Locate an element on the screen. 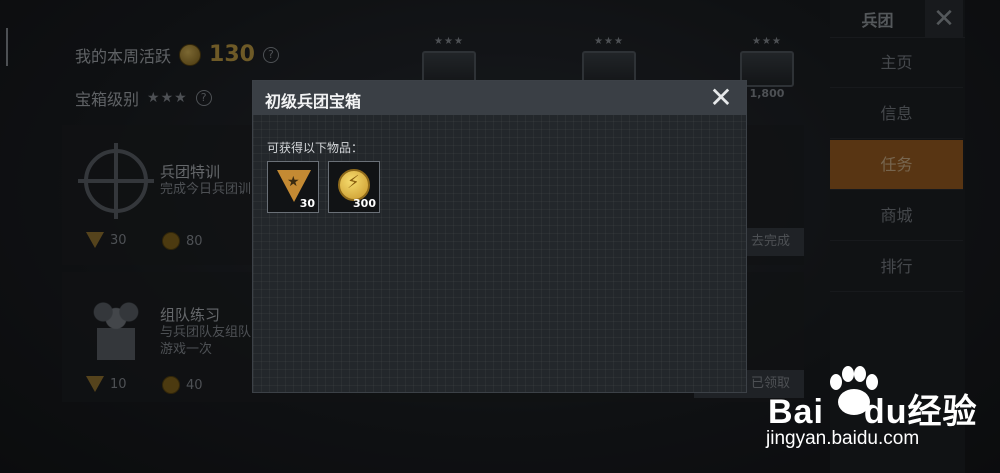 The image size is (1000, 473). star-icon: ★ is located at coordinates (293, 182).